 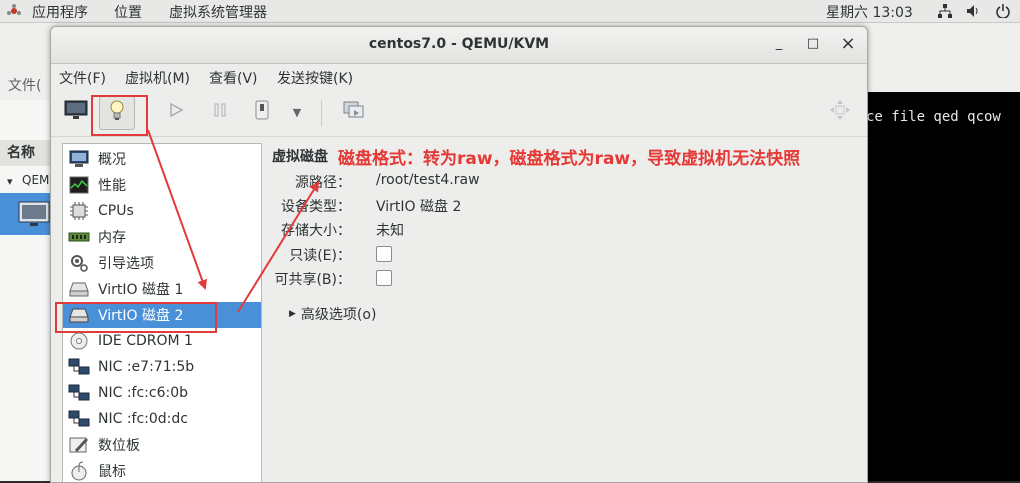 What do you see at coordinates (177, 209) in the screenshot?
I see `annotation-arrow-down` at bounding box center [177, 209].